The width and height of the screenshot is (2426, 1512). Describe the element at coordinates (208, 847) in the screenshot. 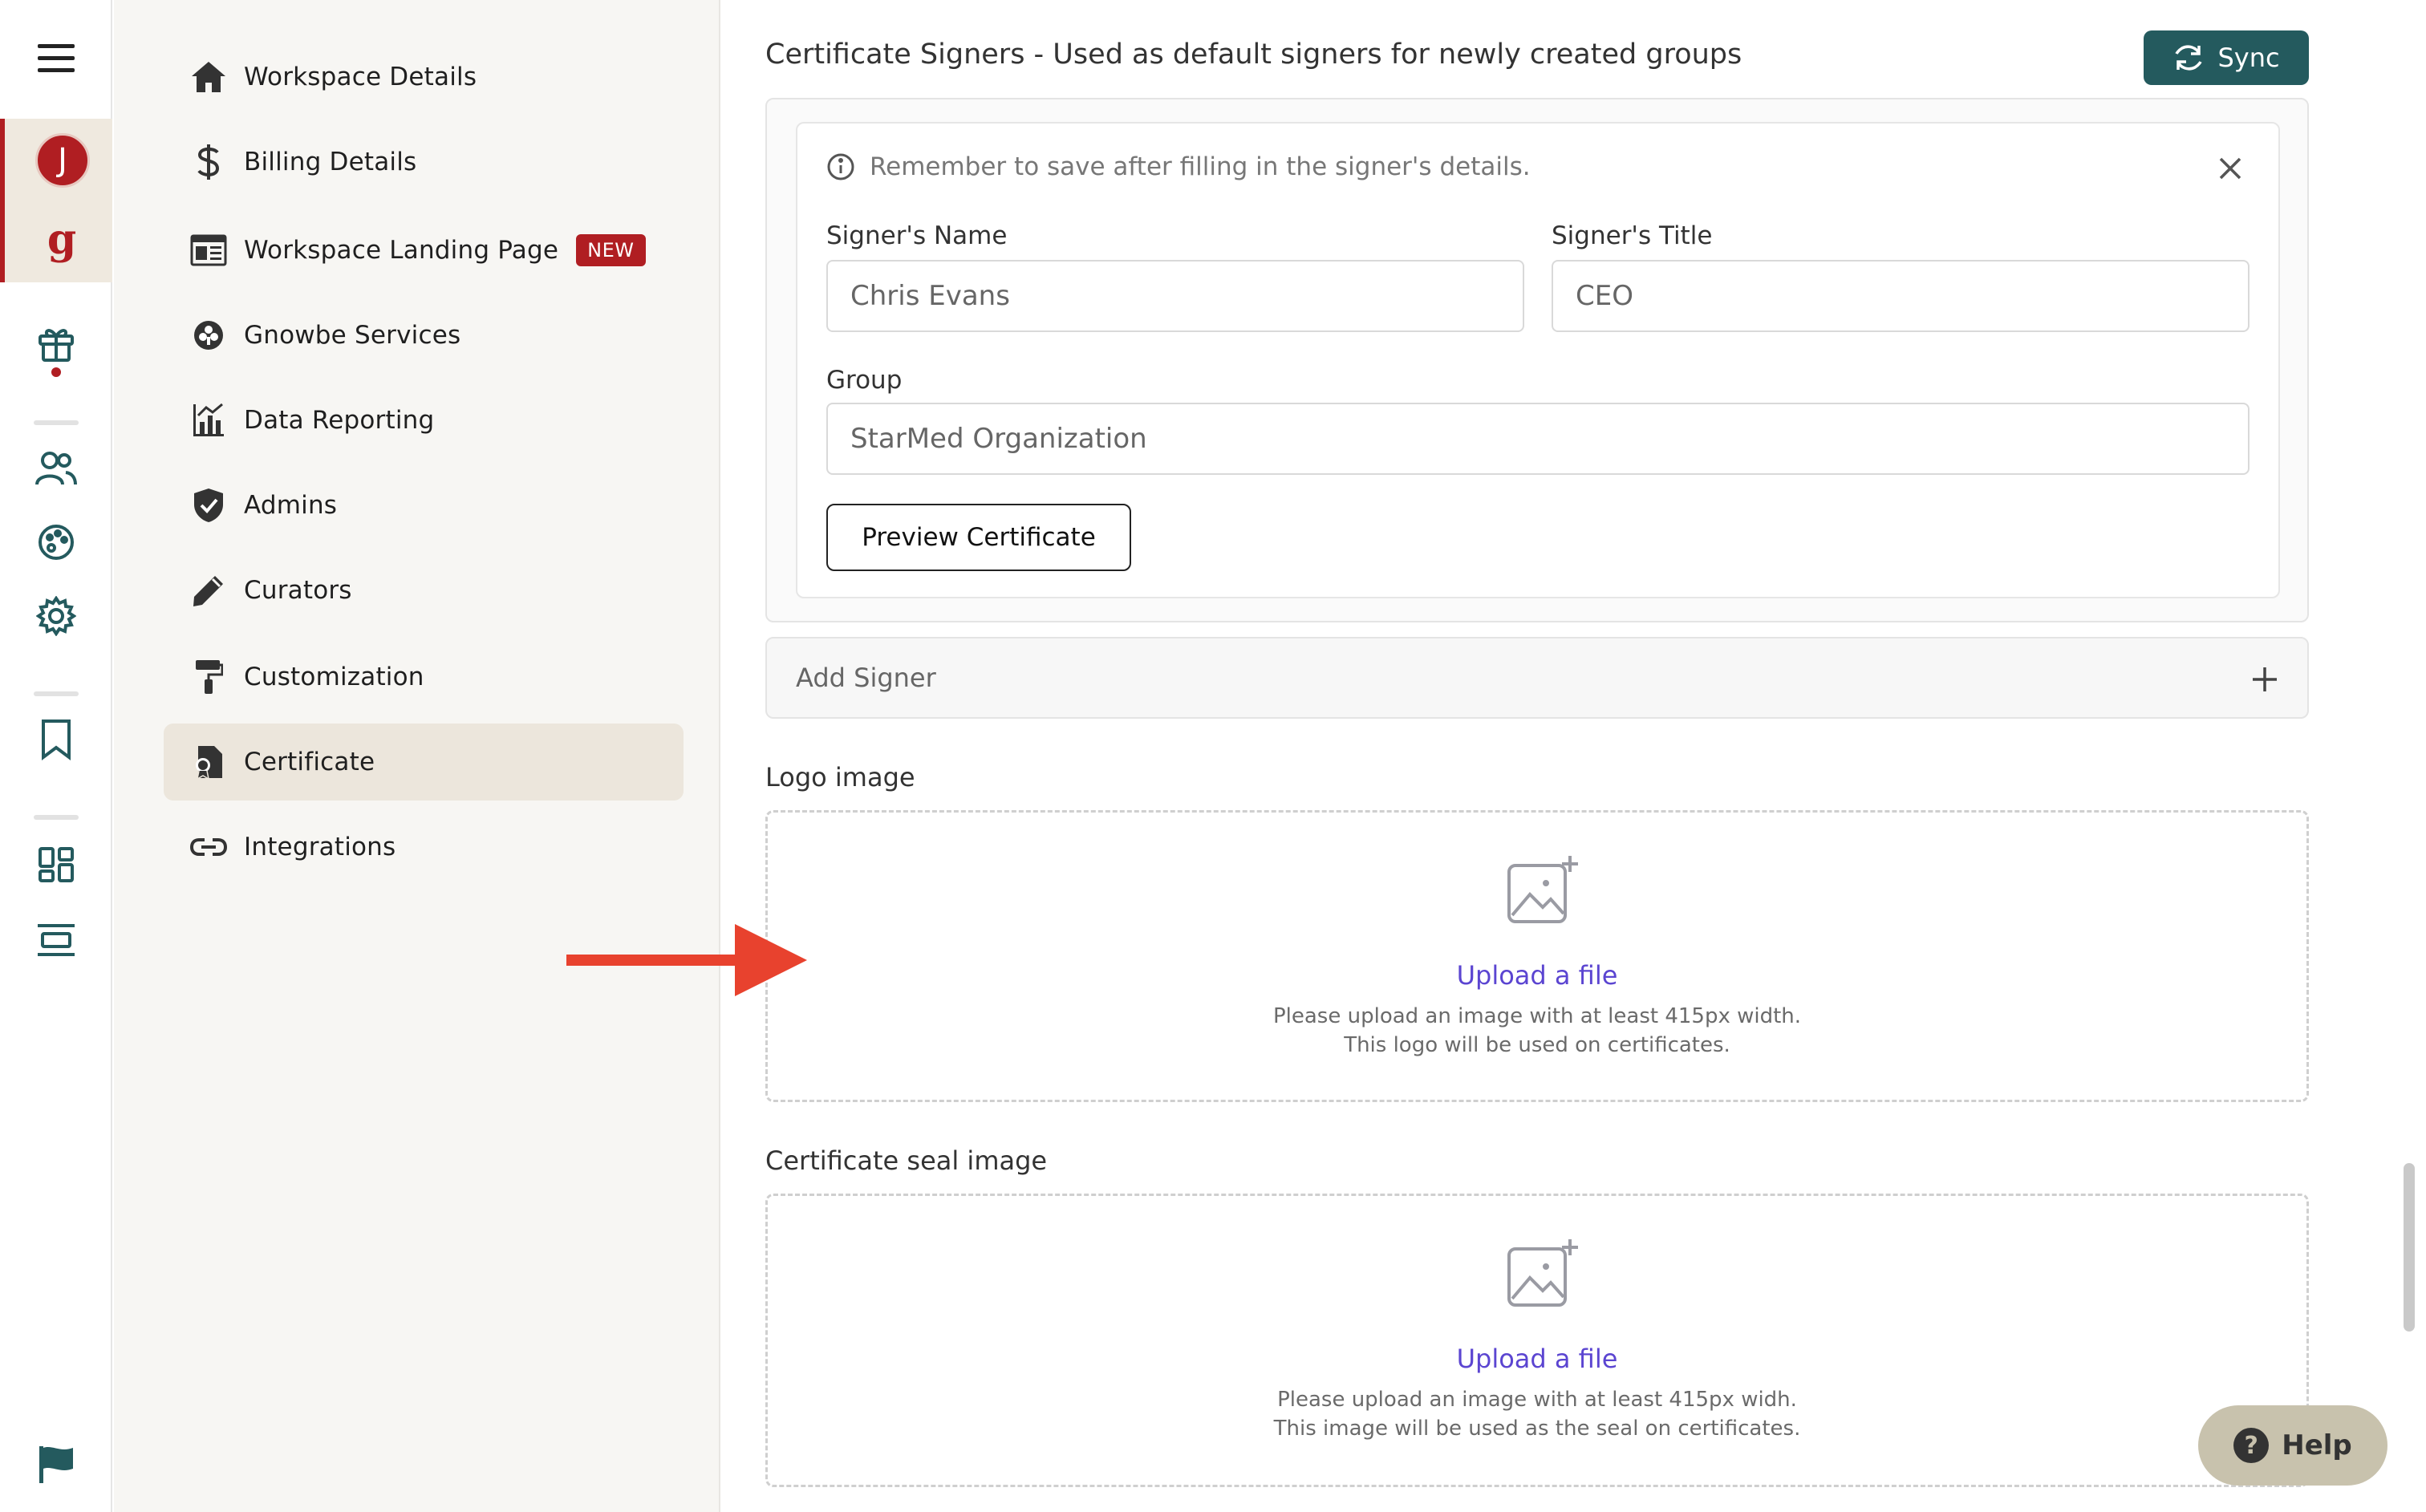

I see `link-icon` at that location.